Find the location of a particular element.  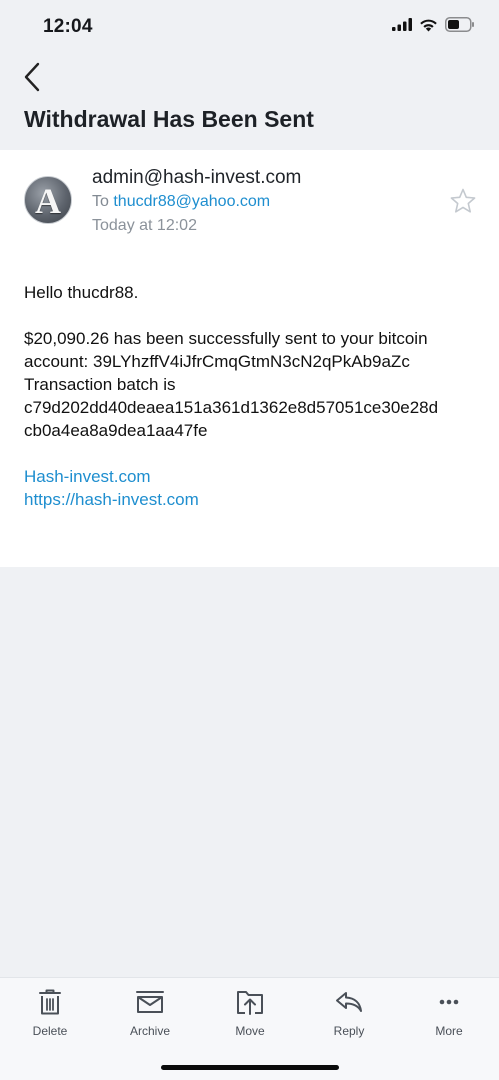

more-button: More is located at coordinates (449, 1013).